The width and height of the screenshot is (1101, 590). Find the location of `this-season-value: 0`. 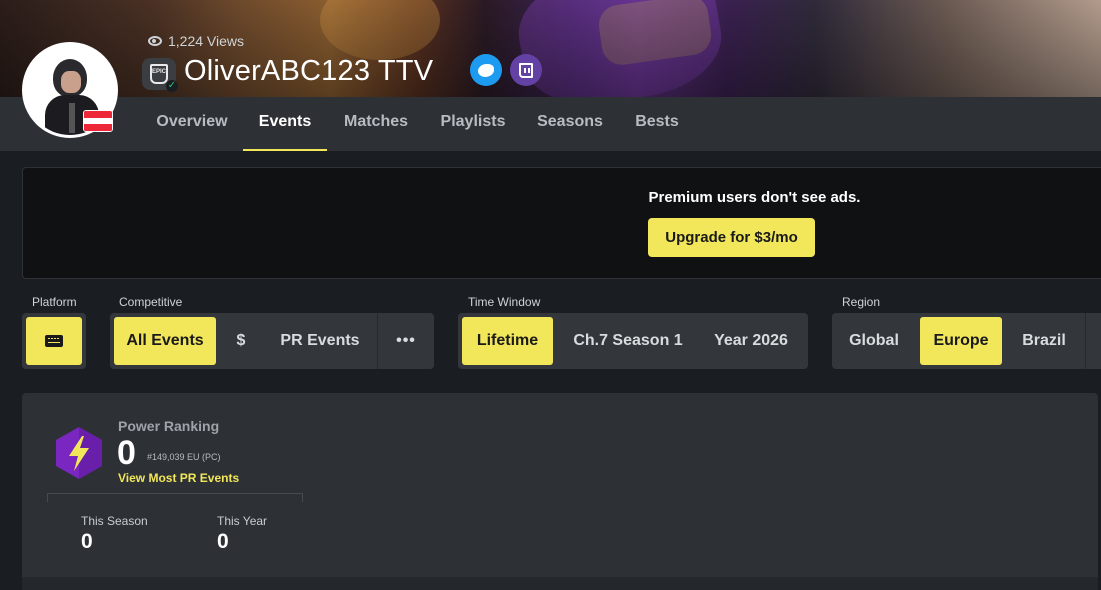

this-season-value: 0 is located at coordinates (87, 541).